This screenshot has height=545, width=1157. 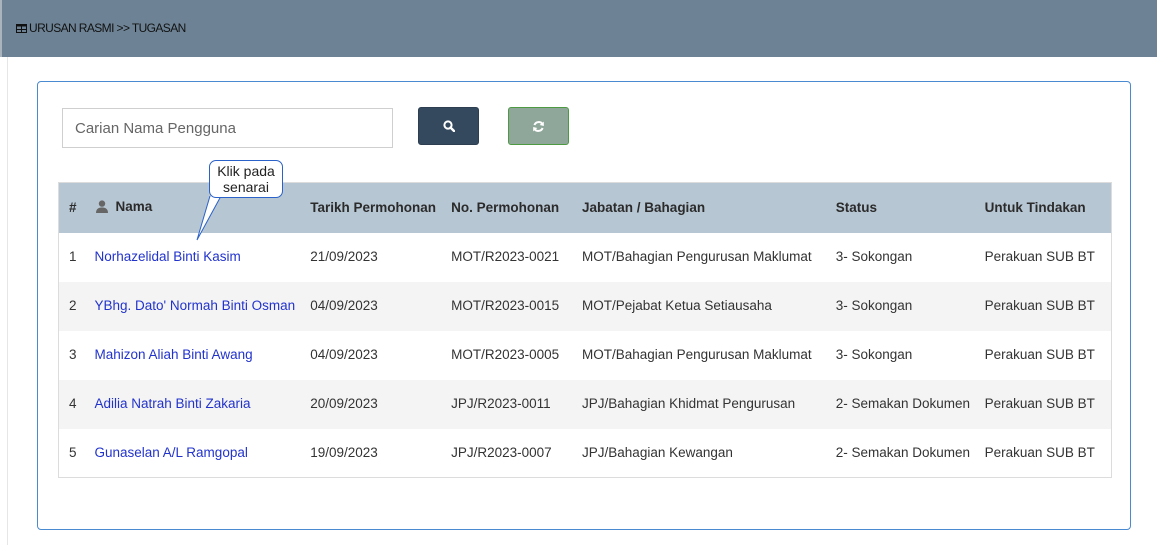 I want to click on name-link: YBhg. Dato' Normah Binti Osman, so click(x=194, y=305).